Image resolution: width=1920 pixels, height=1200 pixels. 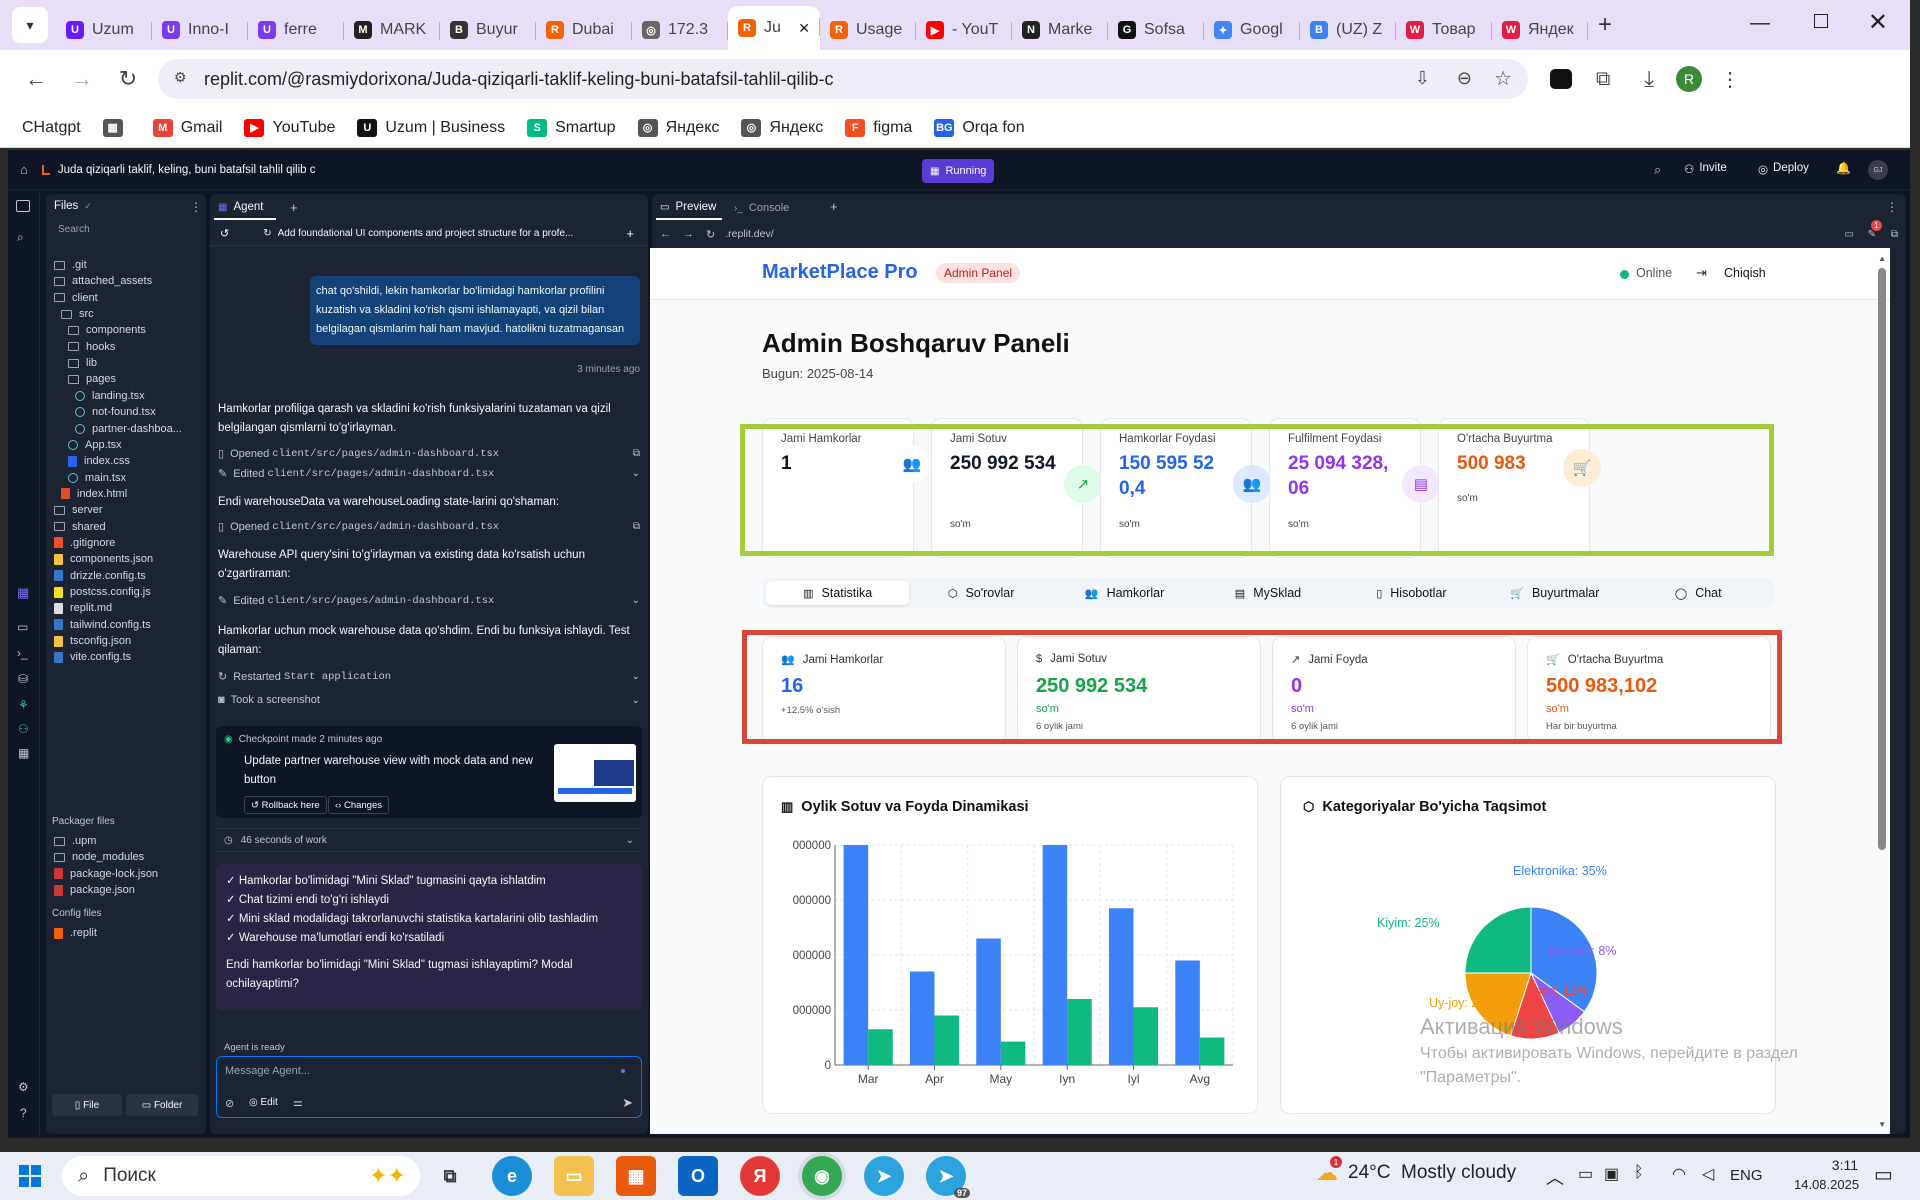 I want to click on browser-tab: B Buyur, so click(x=488, y=30).